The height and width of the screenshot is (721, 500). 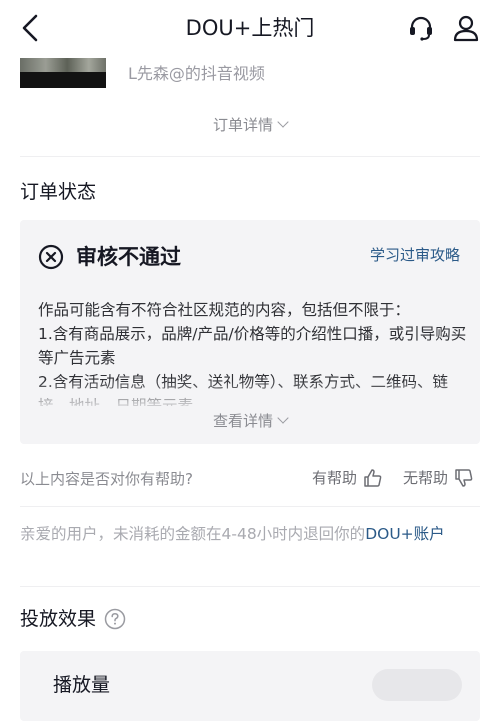 I want to click on headset-icon, so click(x=421, y=28).